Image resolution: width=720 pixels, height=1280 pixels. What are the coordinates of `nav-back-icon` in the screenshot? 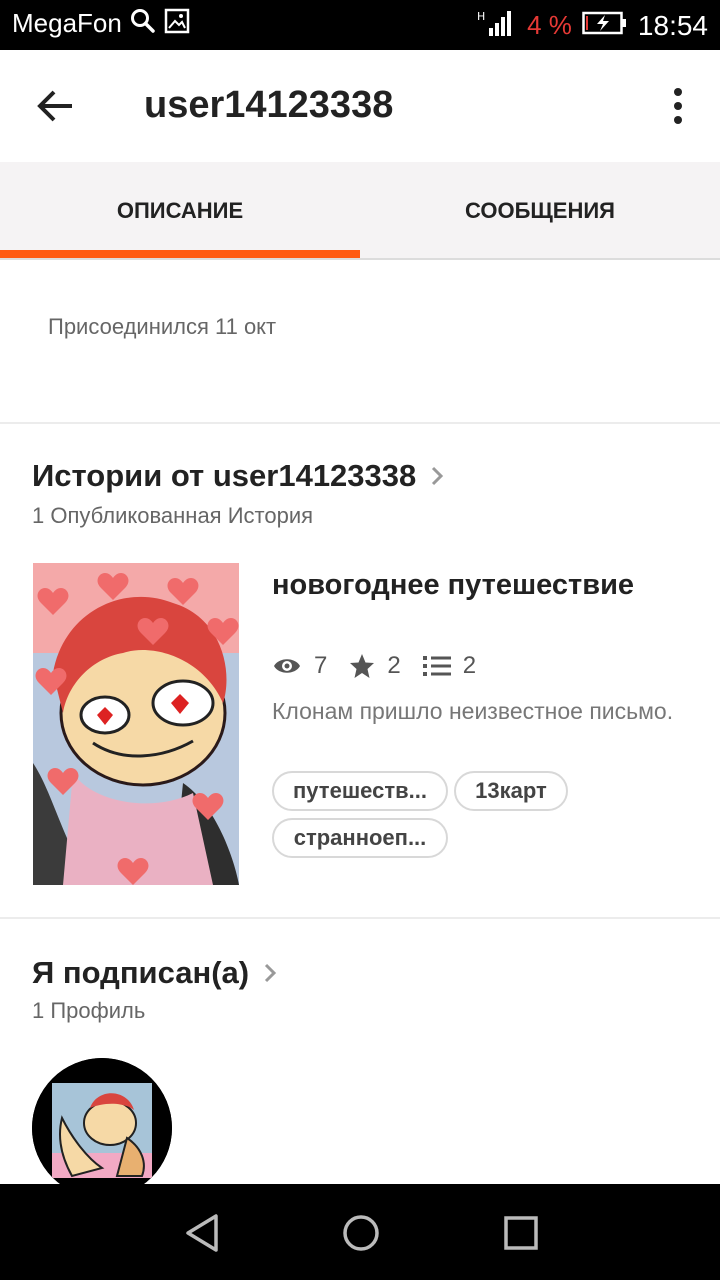 It's located at (203, 1233).